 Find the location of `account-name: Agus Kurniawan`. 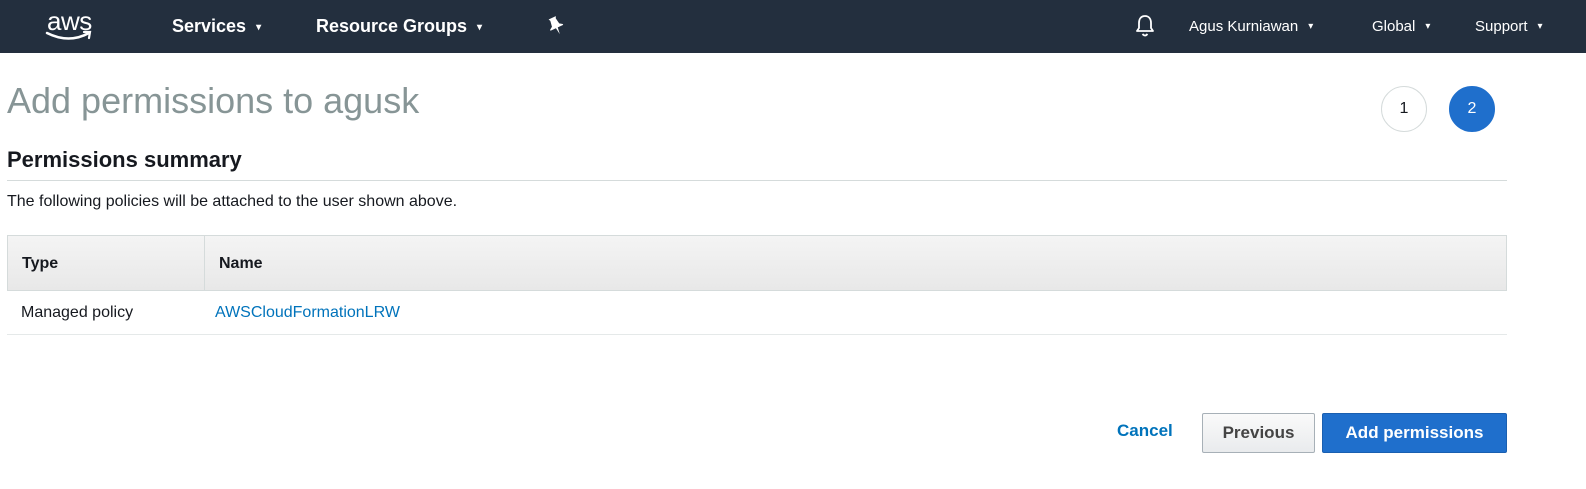

account-name: Agus Kurniawan is located at coordinates (1244, 26).